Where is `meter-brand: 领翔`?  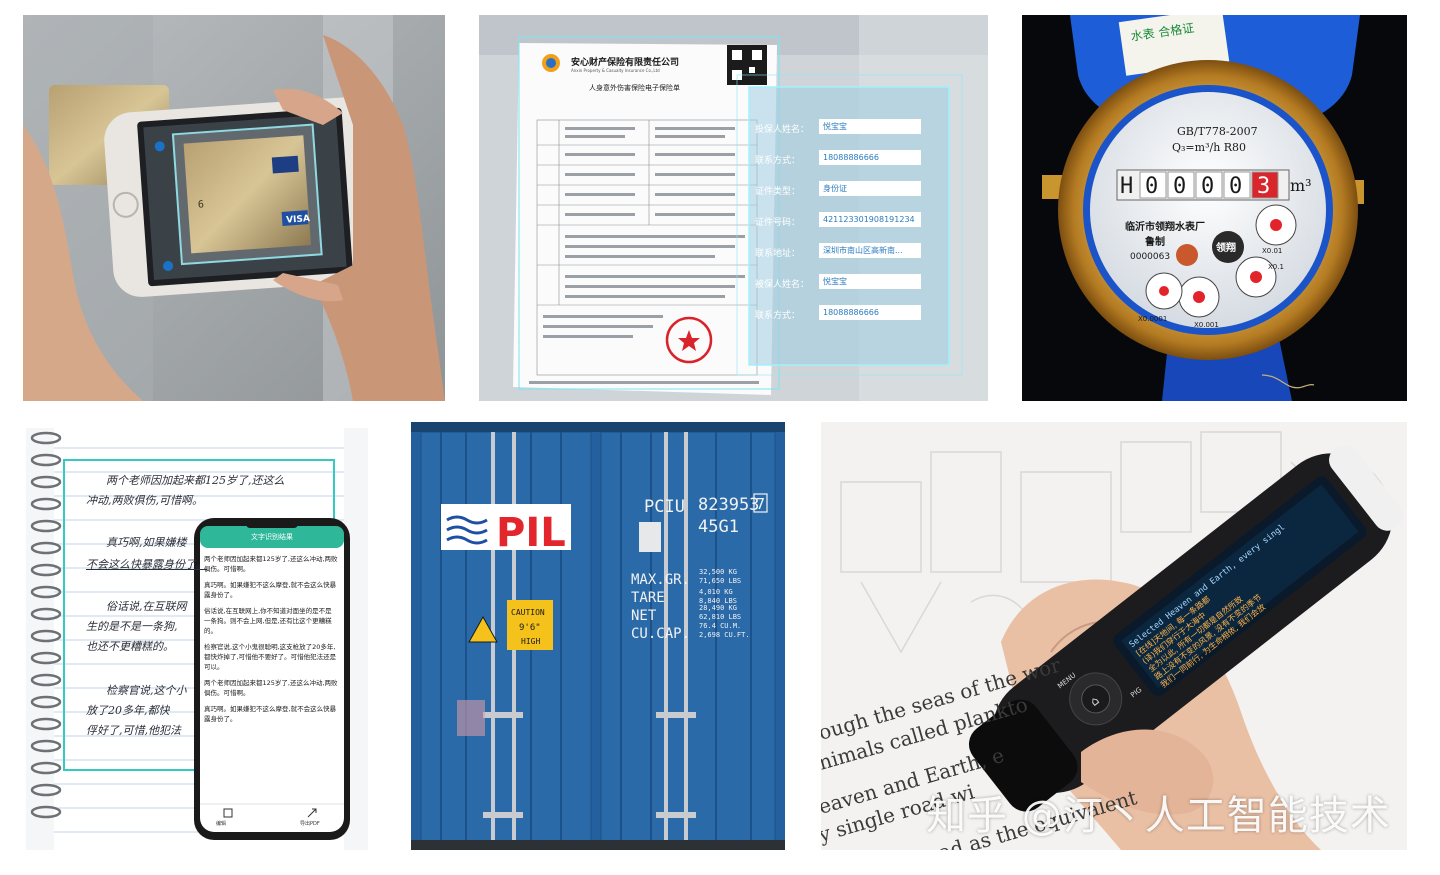
meter-brand: 领翔 is located at coordinates (1226, 247).